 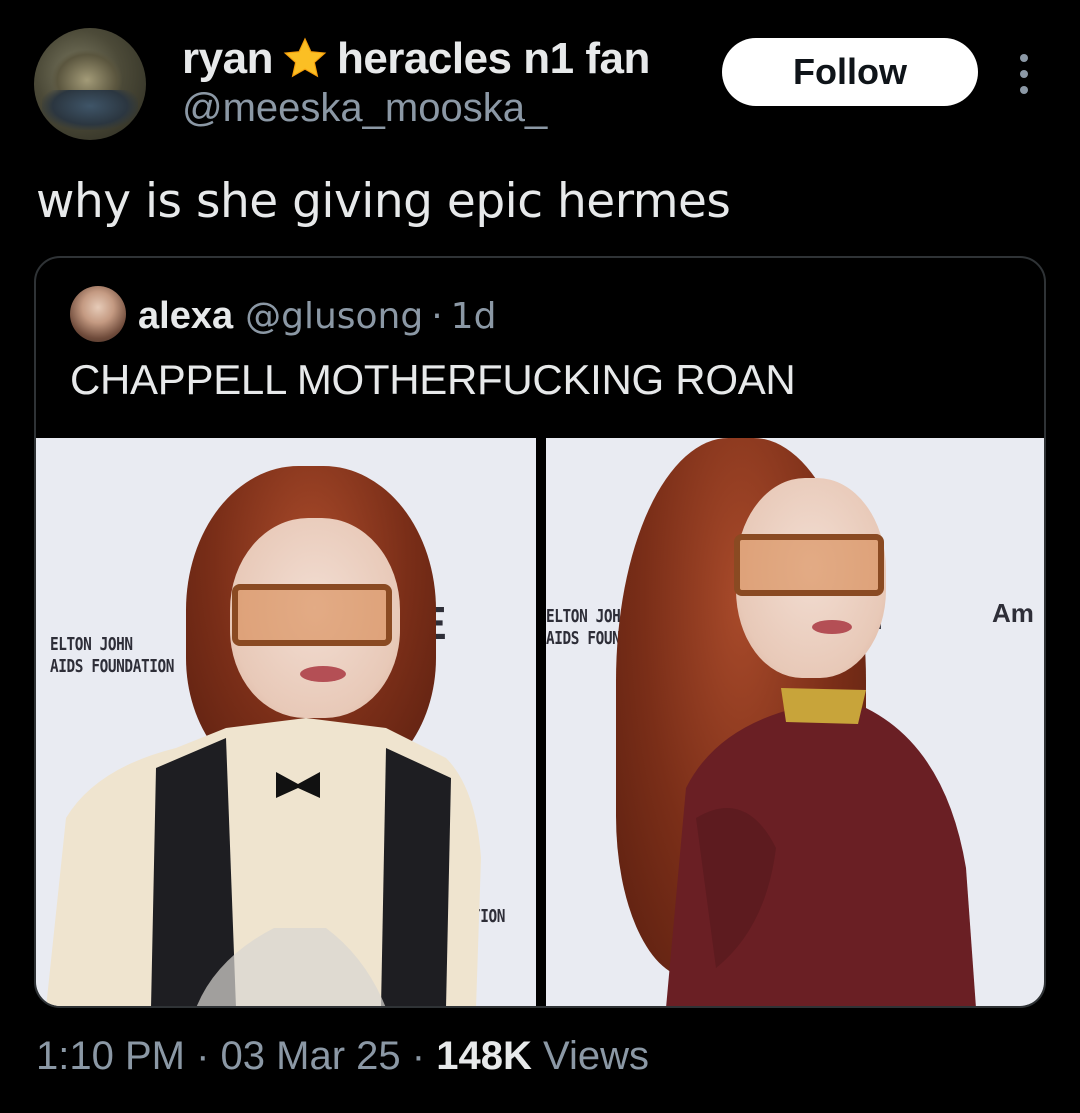 What do you see at coordinates (493, 58) in the screenshot?
I see `author-name-part2: heracles n1 fan` at bounding box center [493, 58].